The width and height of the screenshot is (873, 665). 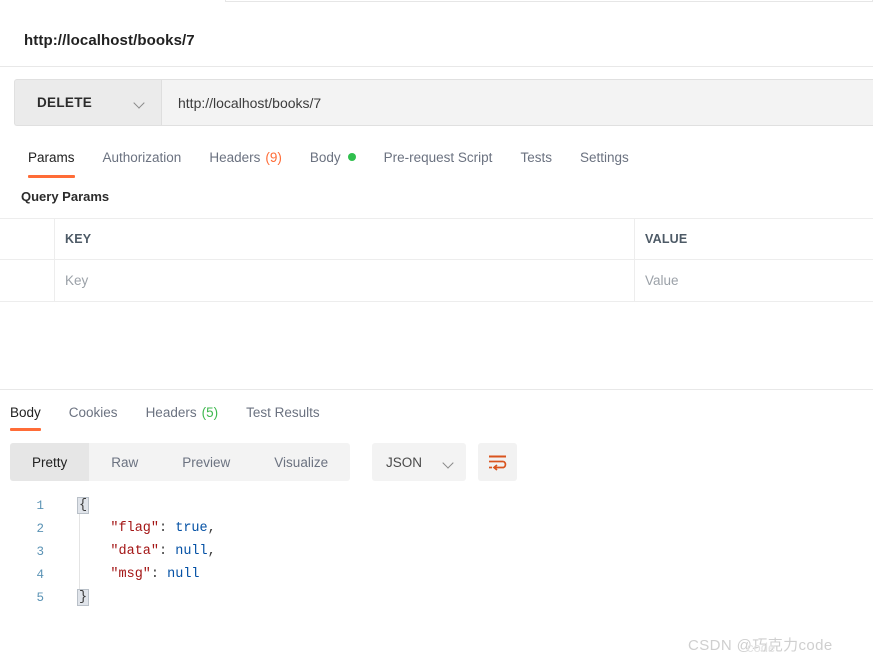 I want to click on query-params-table: KEY VALUE Key Value, so click(x=436, y=260).